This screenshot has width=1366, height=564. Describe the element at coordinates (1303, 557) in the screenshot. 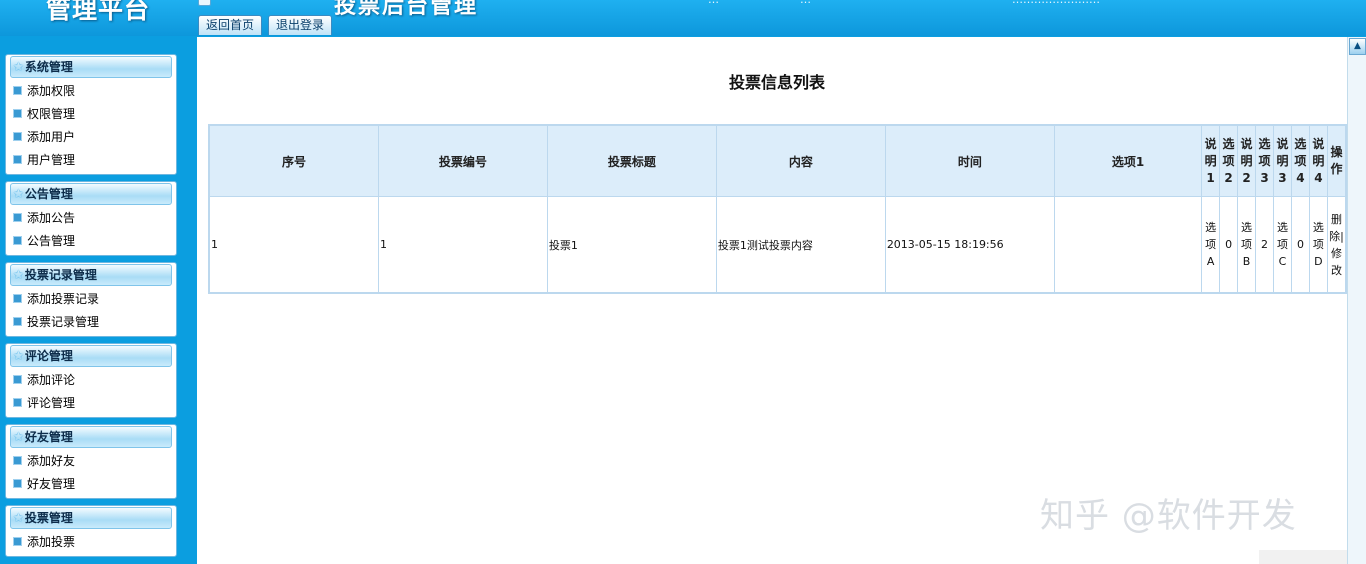

I see `corner-panel` at that location.